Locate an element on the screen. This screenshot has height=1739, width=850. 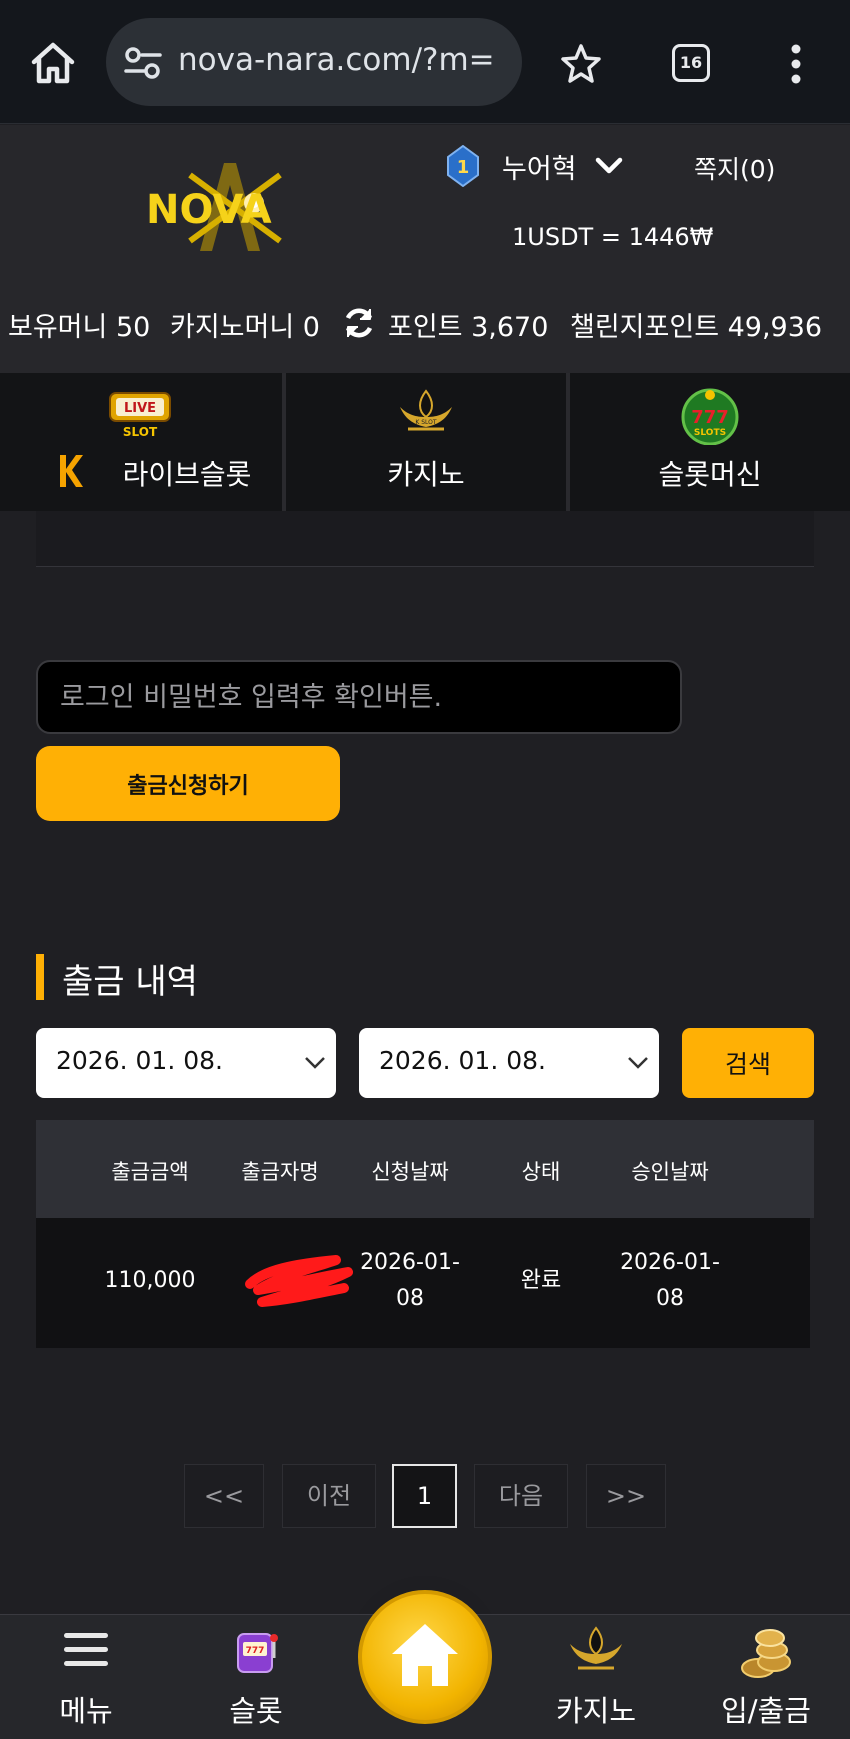
date-to-value: 2026. 01. 08. is located at coordinates (462, 1060).